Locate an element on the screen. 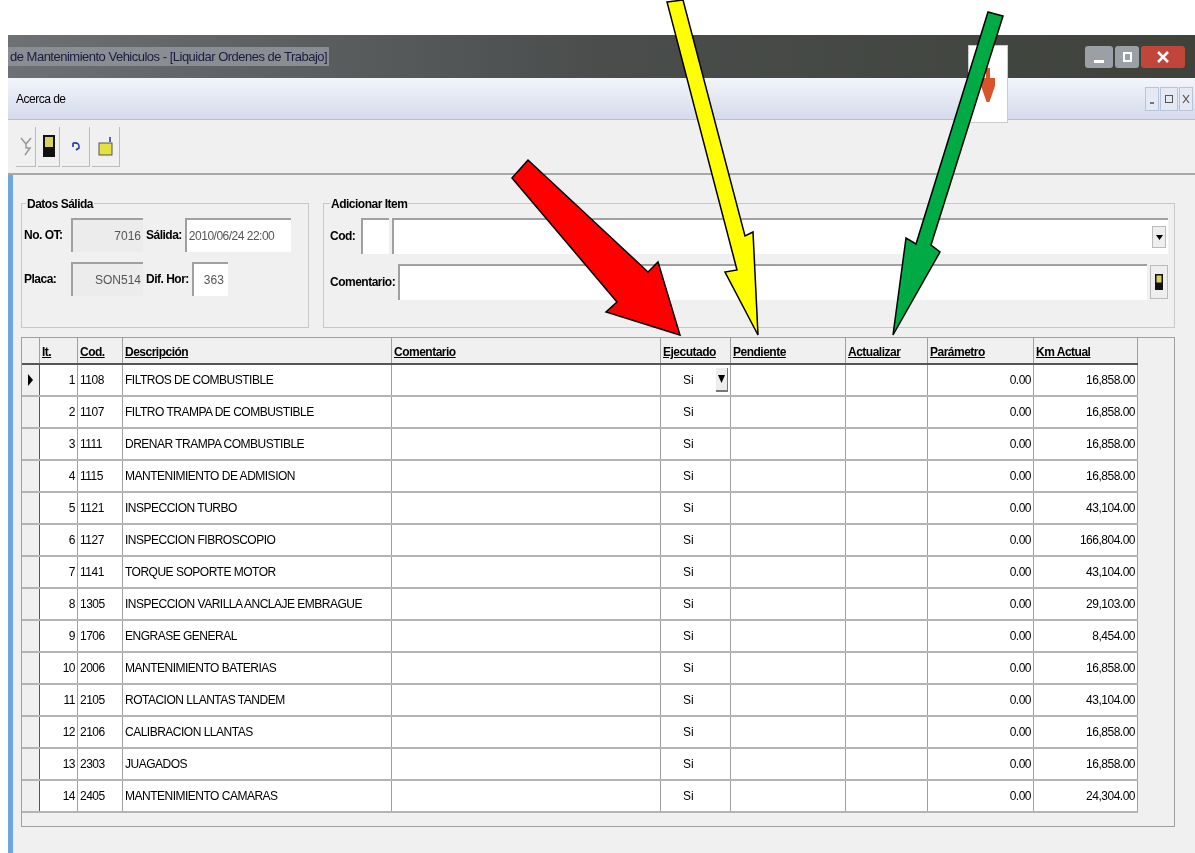 Image resolution: width=1195 pixels, height=853 pixels. table-cell: 1706 is located at coordinates (92, 636).